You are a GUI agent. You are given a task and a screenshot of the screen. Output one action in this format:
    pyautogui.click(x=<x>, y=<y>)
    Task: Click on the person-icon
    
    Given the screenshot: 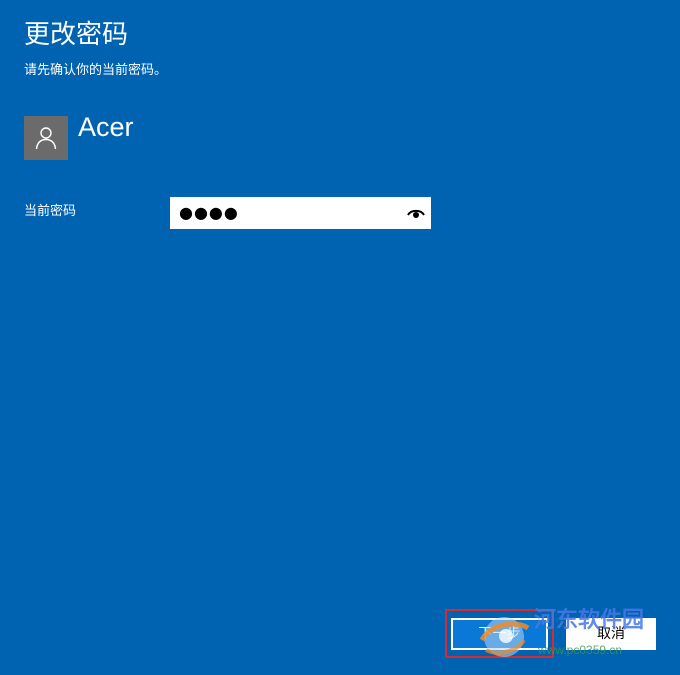 What is the action you would take?
    pyautogui.click(x=46, y=138)
    